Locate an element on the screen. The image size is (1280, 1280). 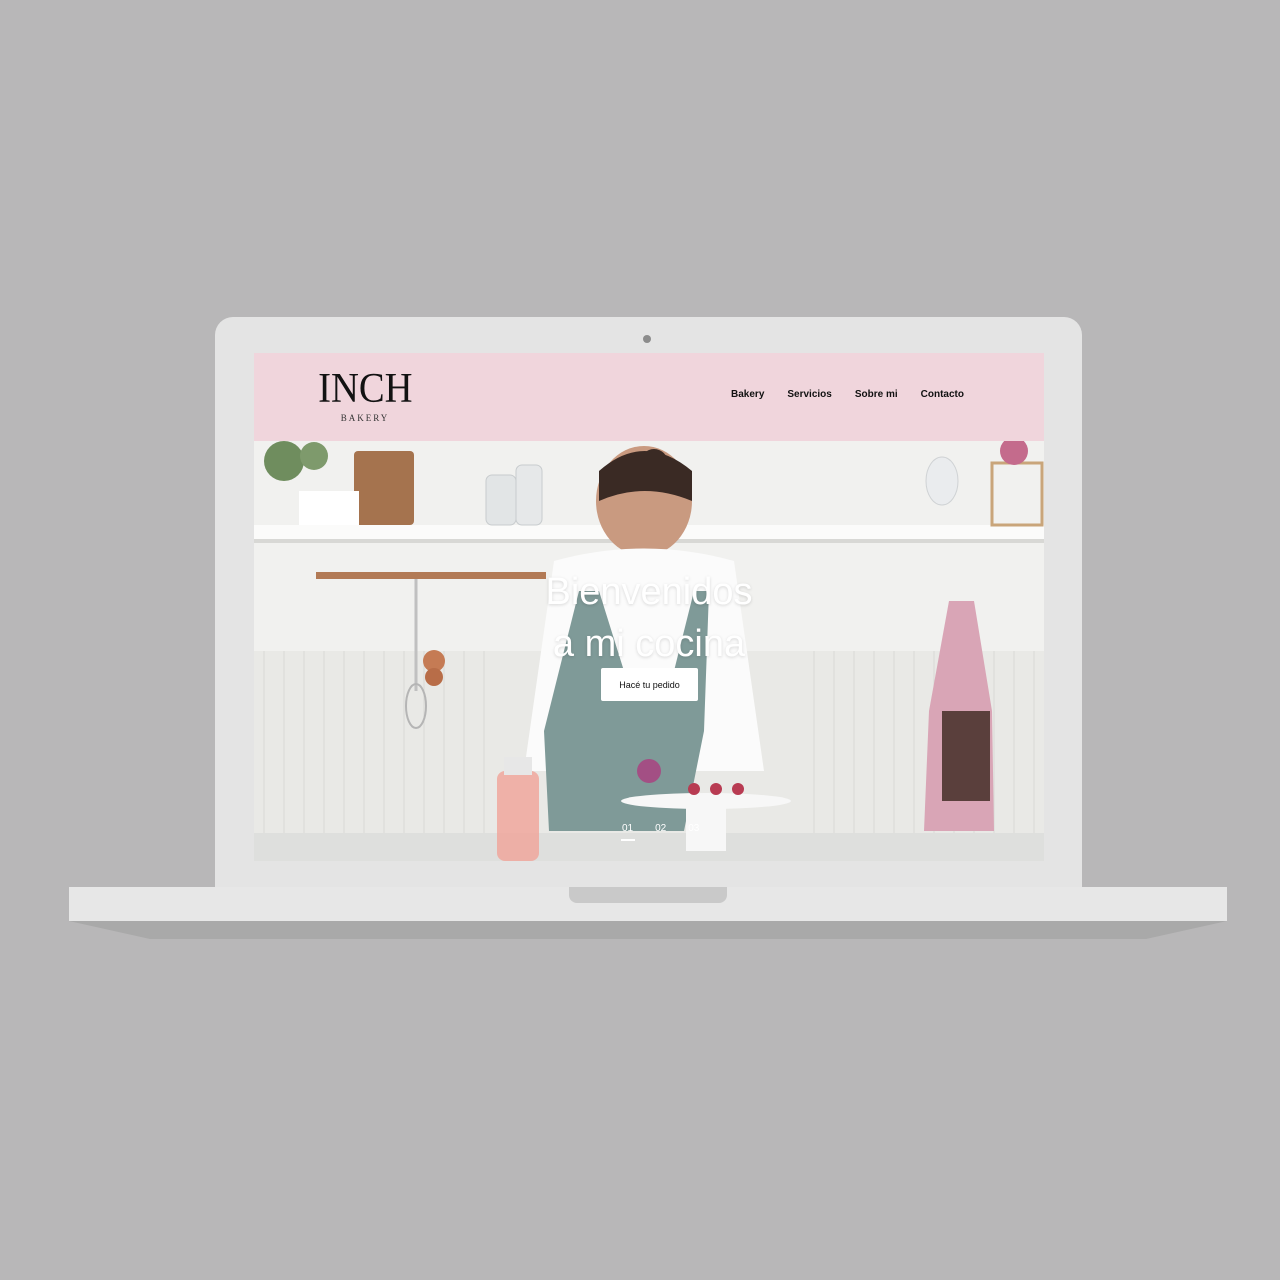
nav-item-servicios: Servicios is located at coordinates (809, 394).